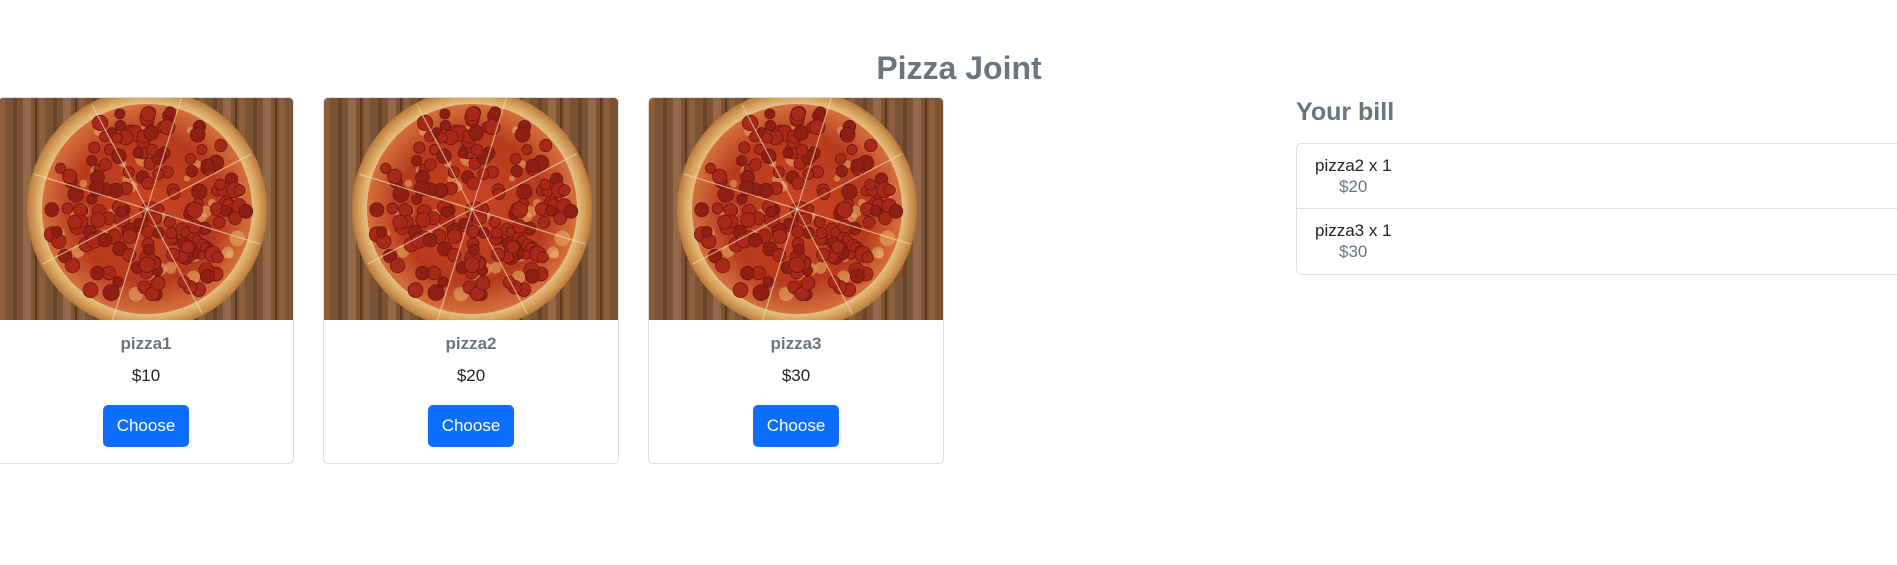 The image size is (1897, 565). Describe the element at coordinates (1597, 176) in the screenshot. I see `bill-item: pizza2 x 1 $20` at that location.